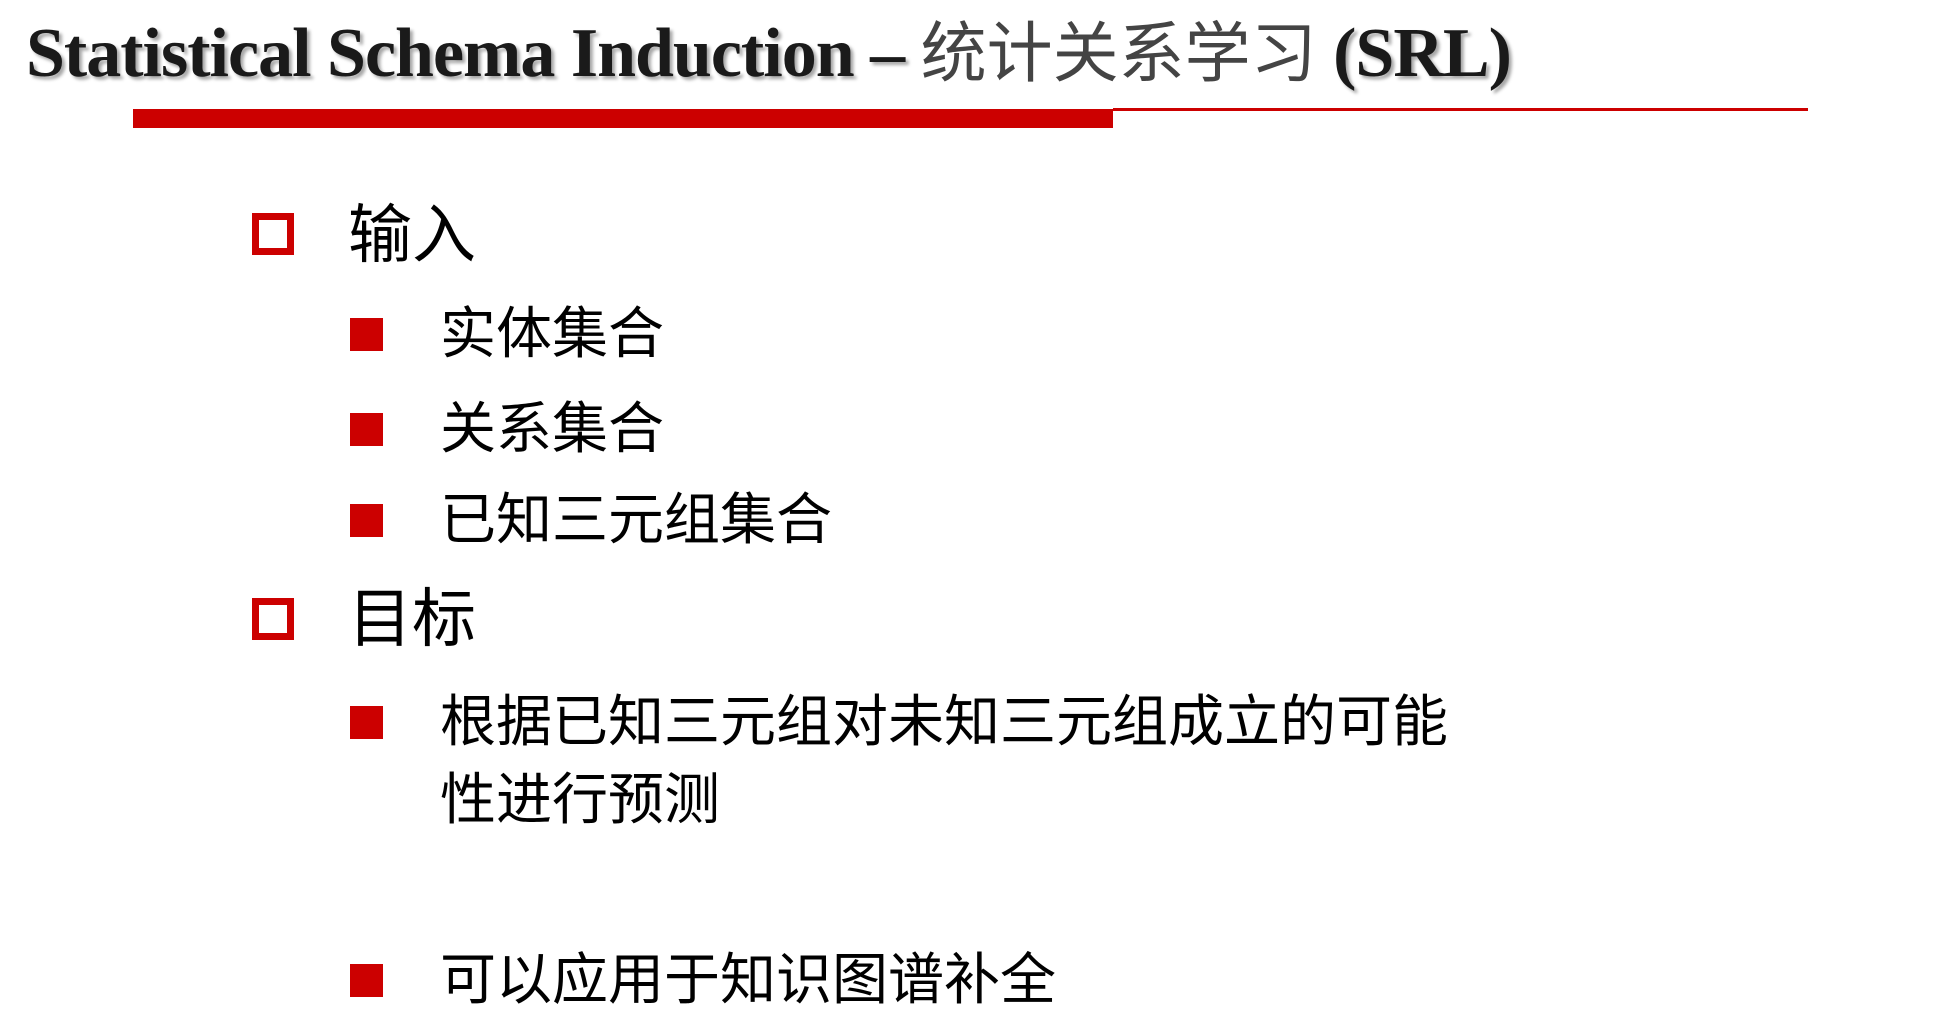  Describe the element at coordinates (580, 800) in the screenshot. I see `sub-bullet-label-line2: 性进行预测` at that location.